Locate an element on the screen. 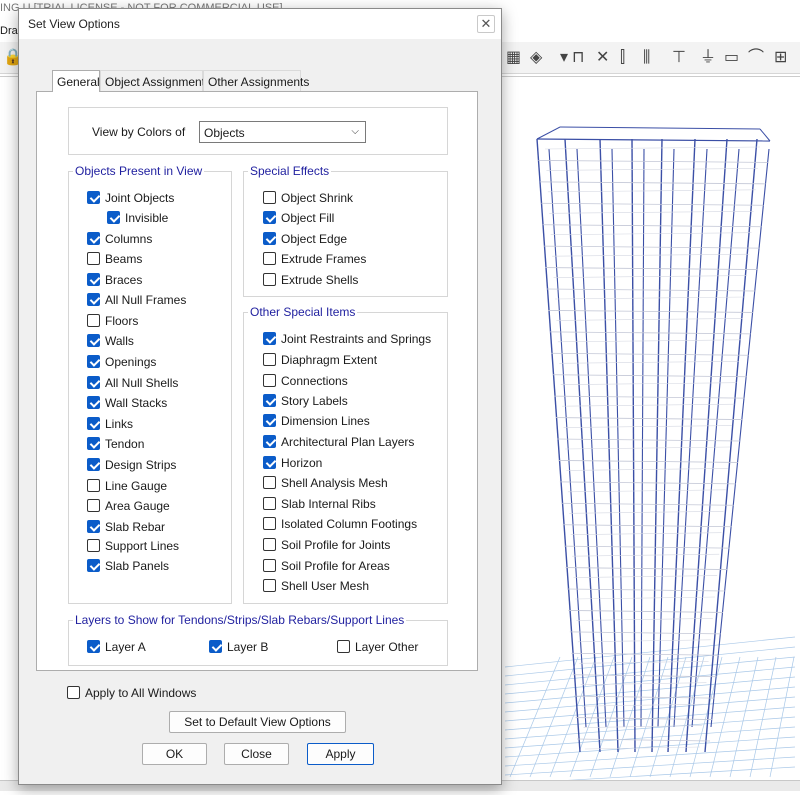 The height and width of the screenshot is (795, 800). tab-general: General is located at coordinates (76, 81).